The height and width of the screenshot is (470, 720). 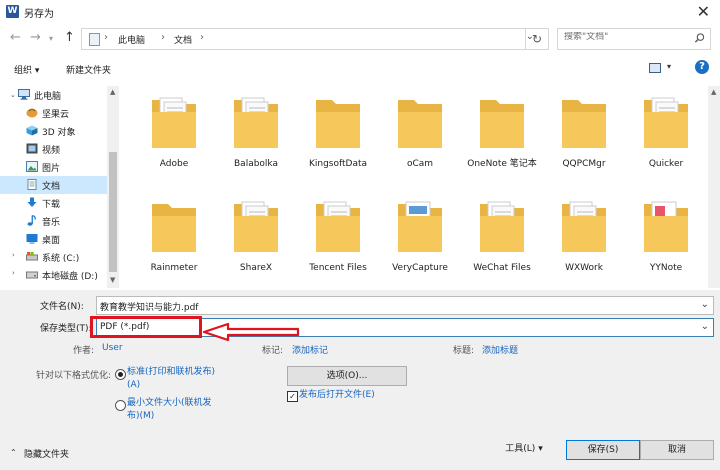 What do you see at coordinates (31, 220) in the screenshot?
I see `music-icon` at bounding box center [31, 220].